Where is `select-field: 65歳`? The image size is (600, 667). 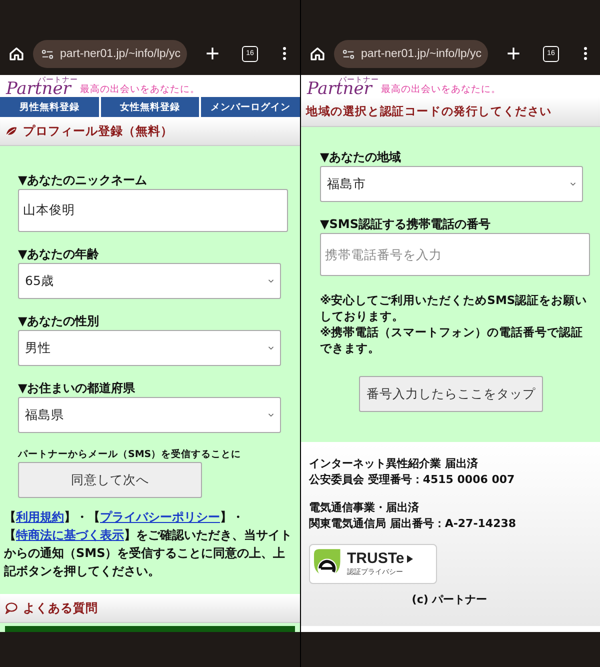 select-field: 65歳 is located at coordinates (149, 281).